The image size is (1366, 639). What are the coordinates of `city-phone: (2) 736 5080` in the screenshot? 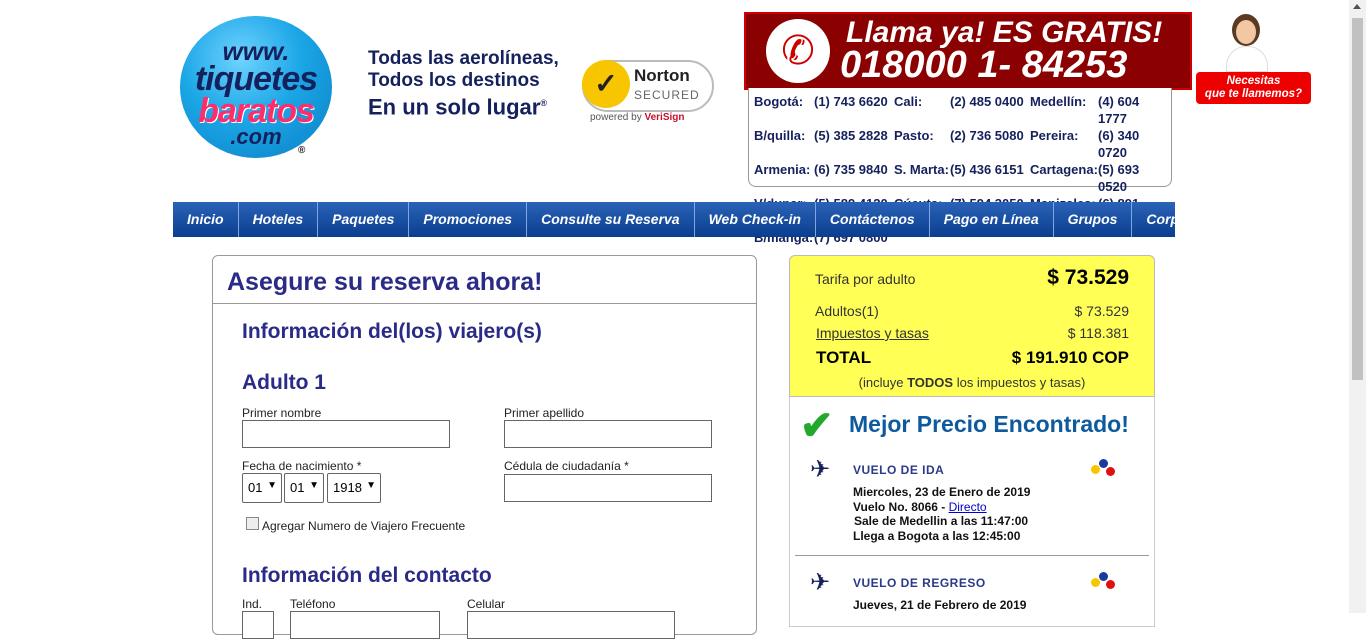 It's located at (987, 135).